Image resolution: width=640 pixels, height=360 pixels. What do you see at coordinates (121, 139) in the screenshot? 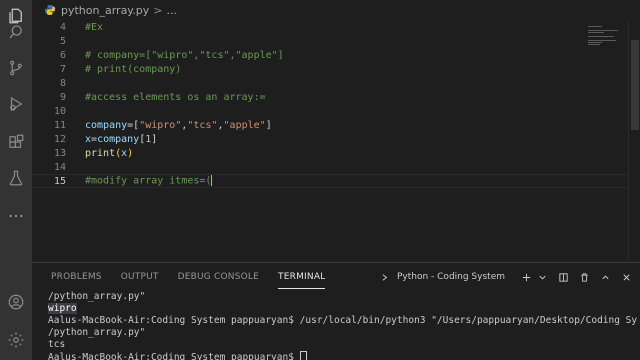
I see `code-text: x=company[1]` at bounding box center [121, 139].